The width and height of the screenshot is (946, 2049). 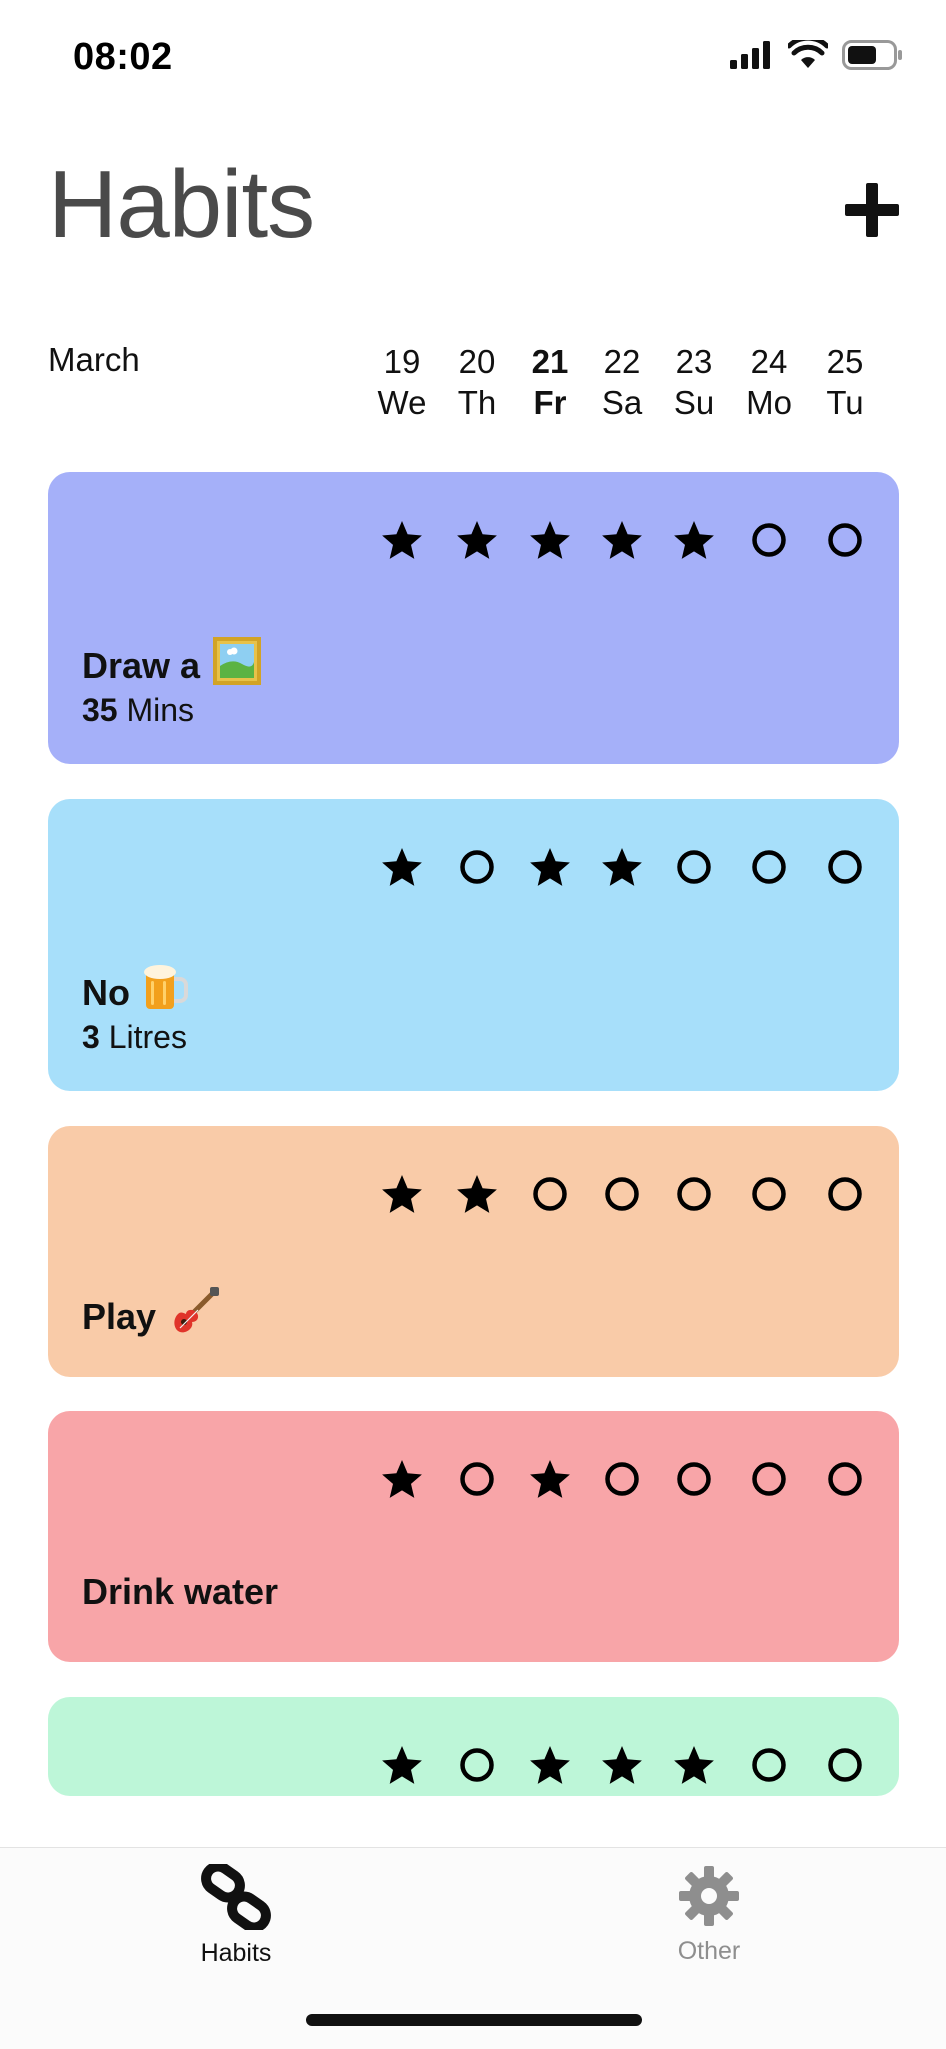 I want to click on status-bar: 08:02, so click(x=473, y=60).